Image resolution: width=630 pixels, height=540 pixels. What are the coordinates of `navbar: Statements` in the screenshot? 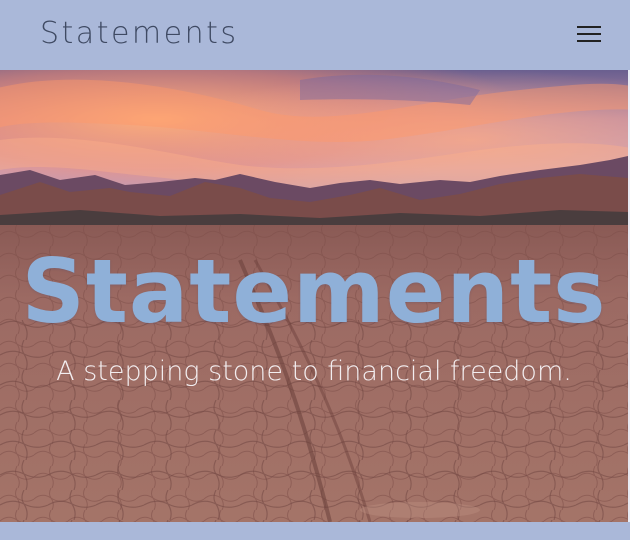 It's located at (315, 35).